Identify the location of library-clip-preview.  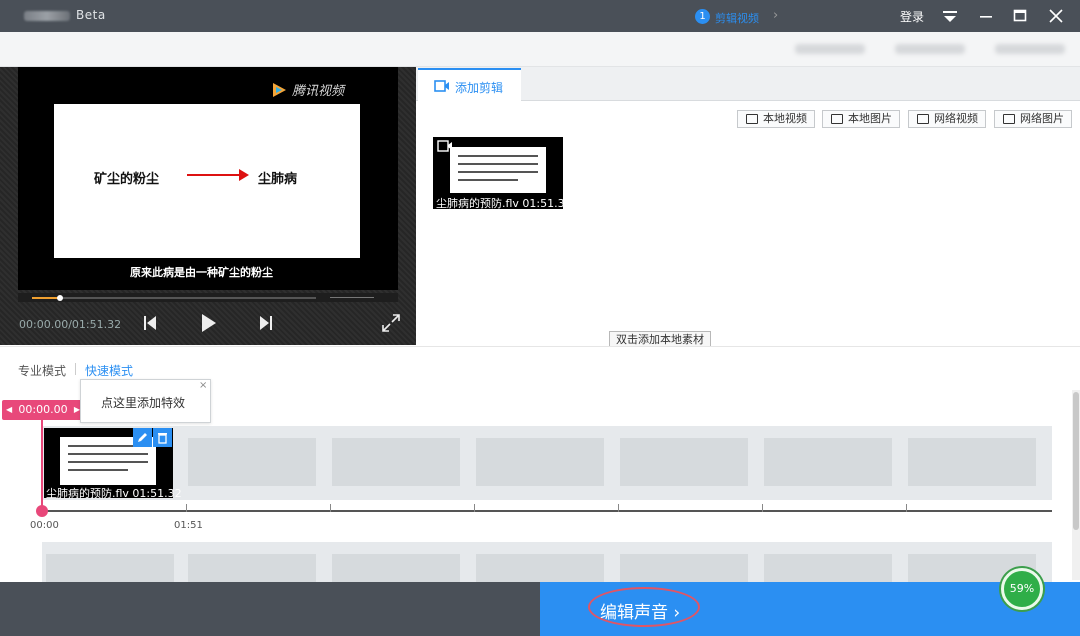
(498, 170).